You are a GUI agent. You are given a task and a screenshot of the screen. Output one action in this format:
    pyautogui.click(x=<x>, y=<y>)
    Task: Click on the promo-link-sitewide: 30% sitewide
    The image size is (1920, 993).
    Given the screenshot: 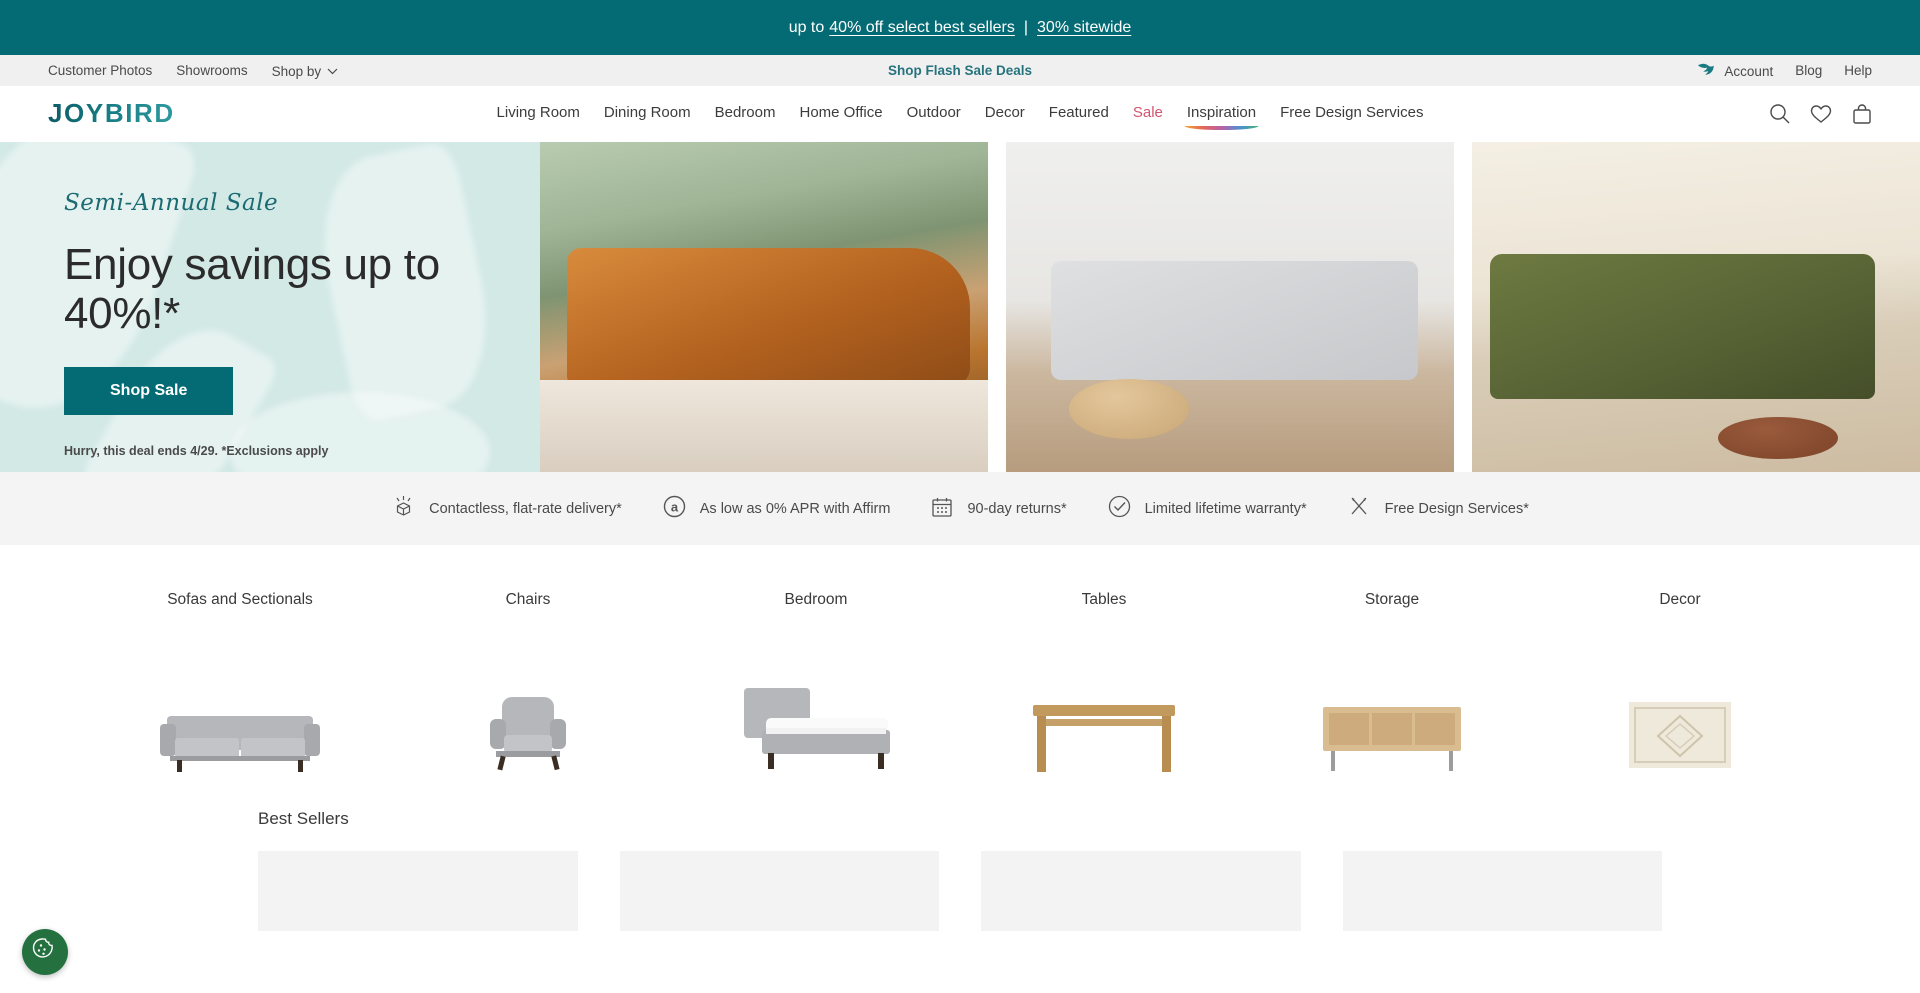 What is the action you would take?
    pyautogui.click(x=1084, y=28)
    